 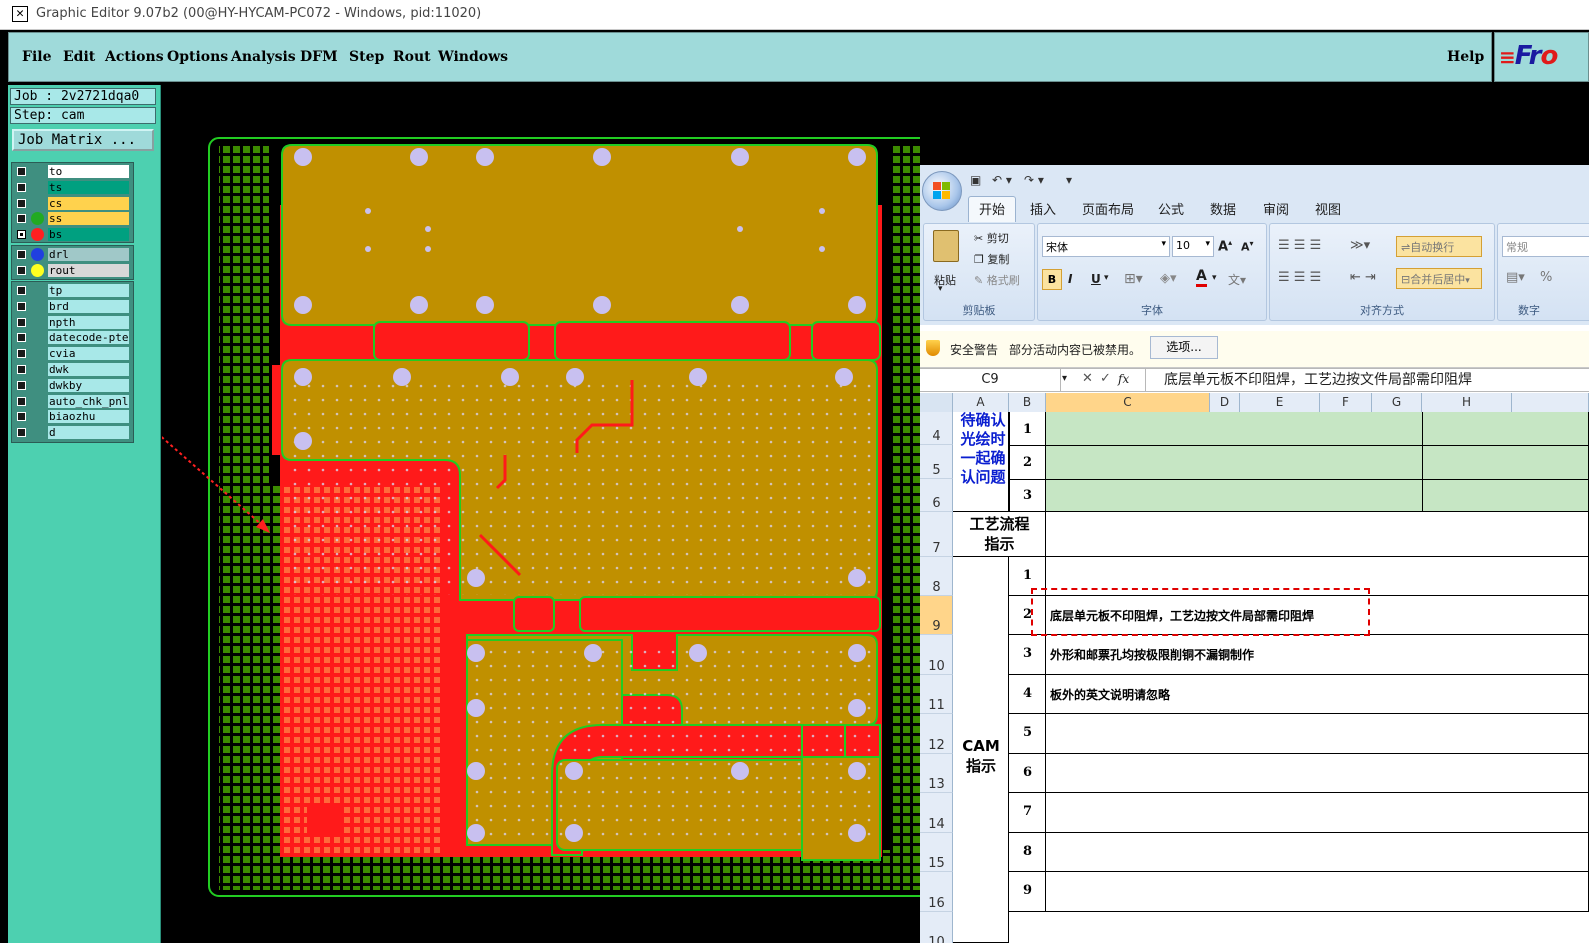 What do you see at coordinates (1002, 180) in the screenshot?
I see `undo-icon: ↶ ▾` at bounding box center [1002, 180].